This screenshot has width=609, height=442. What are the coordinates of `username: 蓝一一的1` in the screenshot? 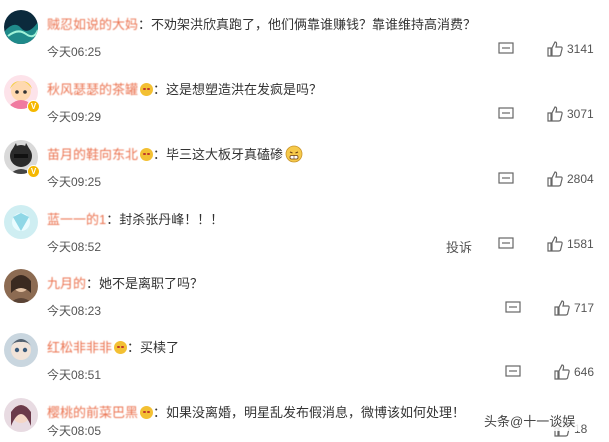 It's located at (76, 219).